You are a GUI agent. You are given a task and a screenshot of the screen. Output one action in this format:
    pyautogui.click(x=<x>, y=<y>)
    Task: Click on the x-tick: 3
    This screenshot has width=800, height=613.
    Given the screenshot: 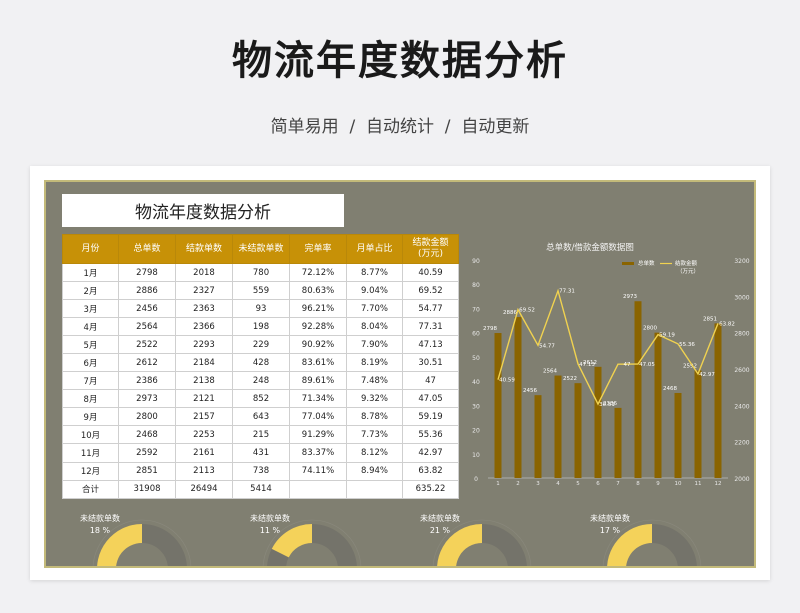 What is the action you would take?
    pyautogui.click(x=538, y=484)
    